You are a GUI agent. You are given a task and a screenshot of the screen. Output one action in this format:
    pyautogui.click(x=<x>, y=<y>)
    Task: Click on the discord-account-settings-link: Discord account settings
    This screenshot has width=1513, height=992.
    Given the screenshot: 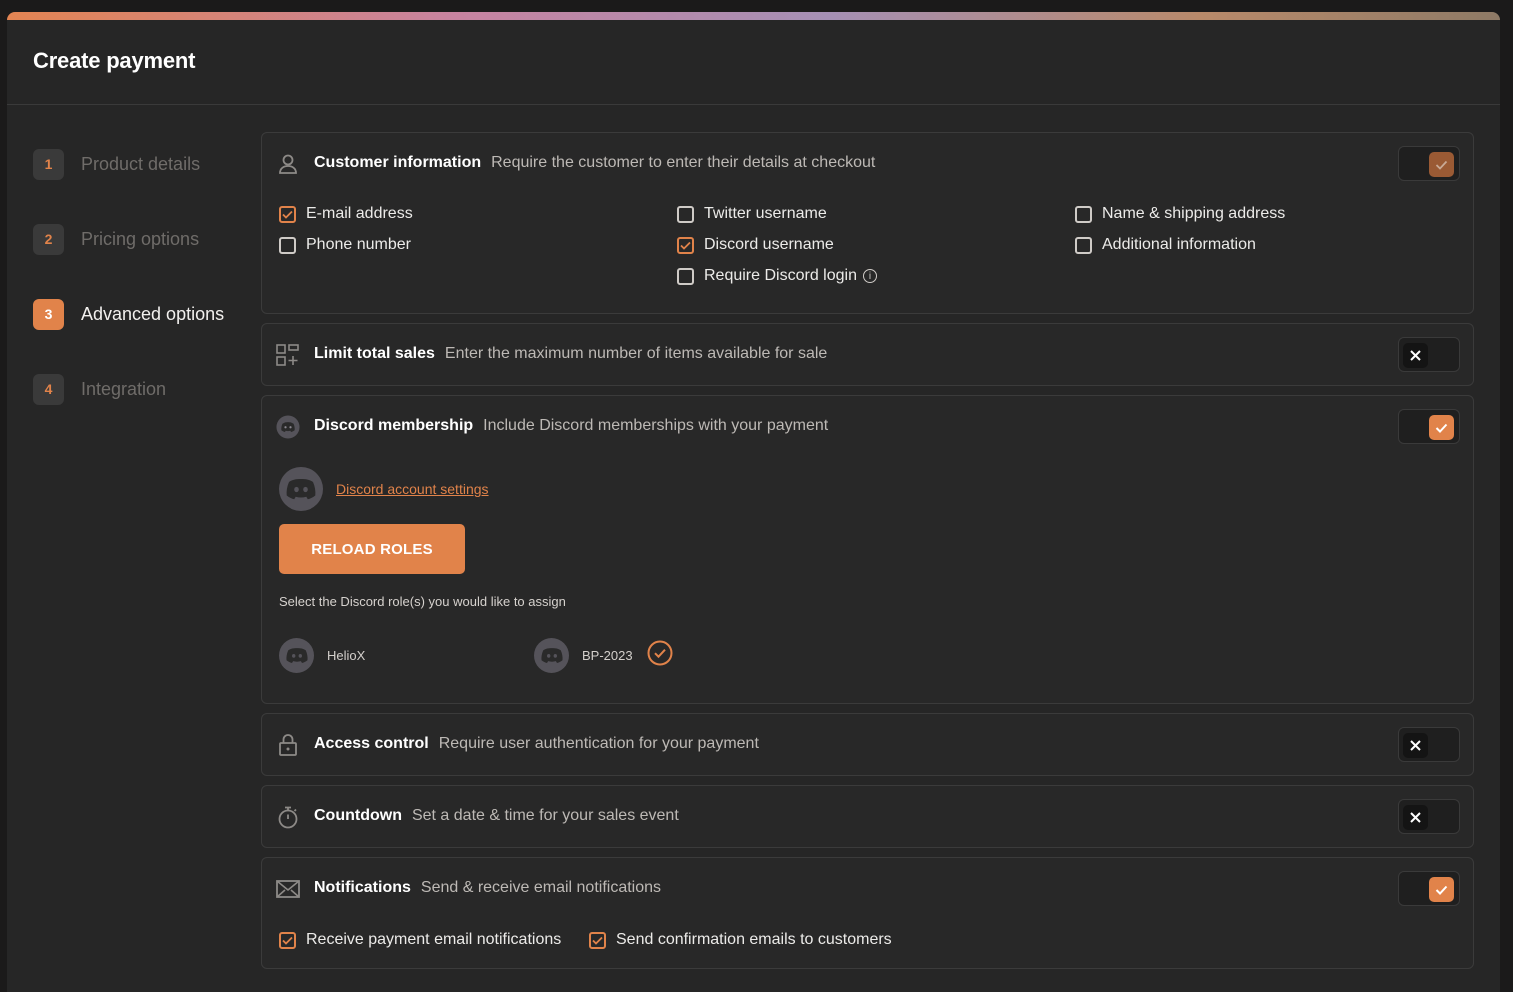 What is the action you would take?
    pyautogui.click(x=412, y=489)
    